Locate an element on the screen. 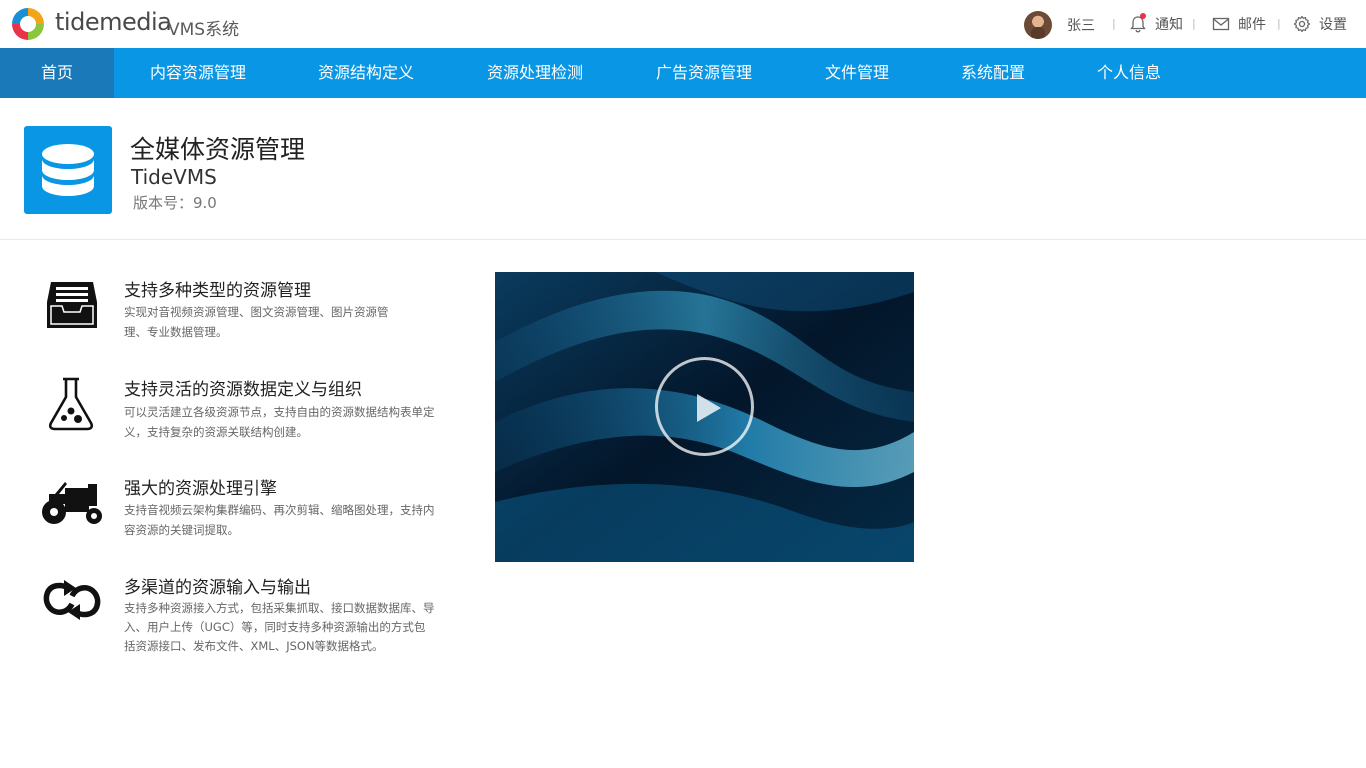 The image size is (1366, 768). feature-title: 支持多种类型的资源管理 is located at coordinates (217, 291).